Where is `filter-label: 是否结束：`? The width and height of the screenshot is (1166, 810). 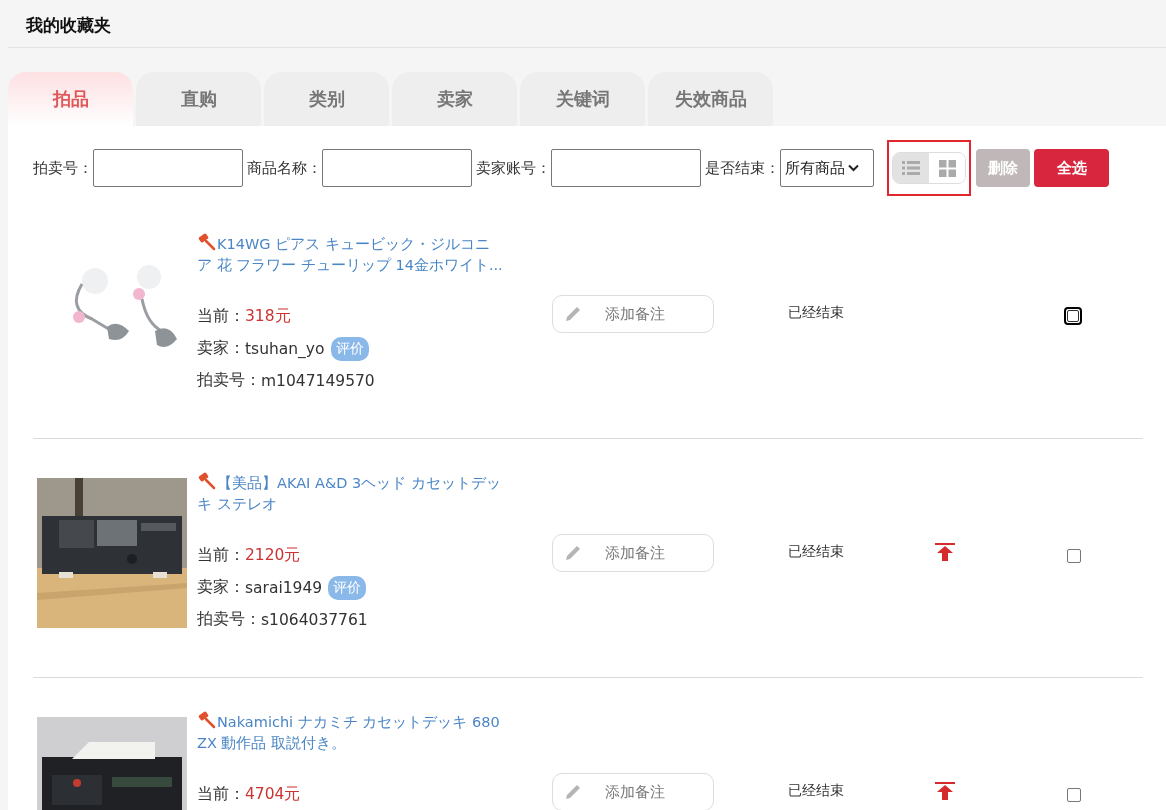
filter-label: 是否结束： is located at coordinates (742, 168).